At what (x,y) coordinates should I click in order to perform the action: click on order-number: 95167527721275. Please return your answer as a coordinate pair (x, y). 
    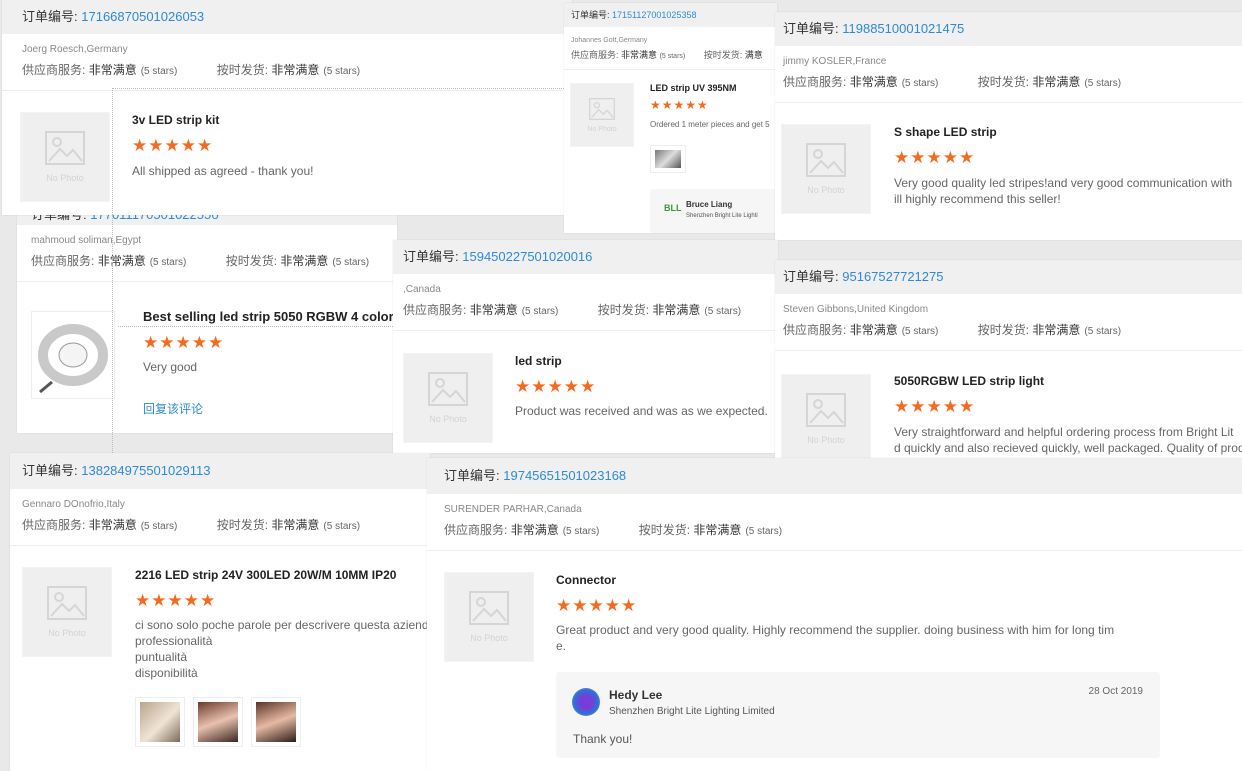
    Looking at the image, I should click on (892, 276).